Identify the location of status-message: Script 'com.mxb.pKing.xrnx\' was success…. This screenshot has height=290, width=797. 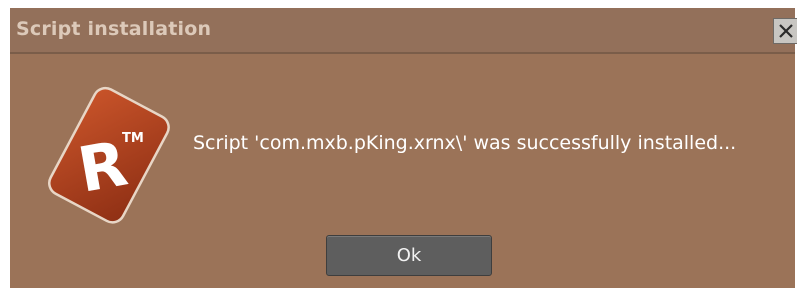
(465, 143).